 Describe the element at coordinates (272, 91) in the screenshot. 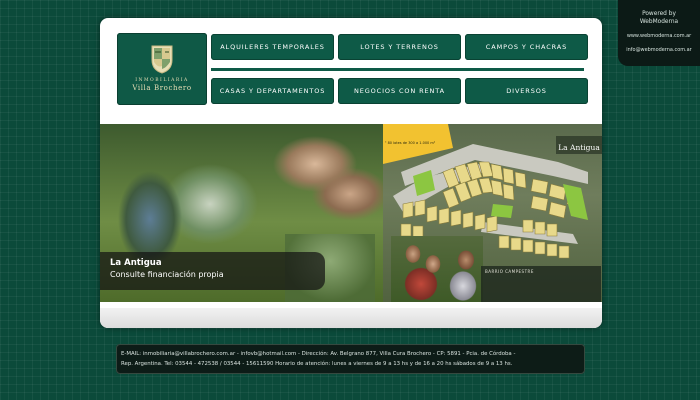

I see `nav-casas-y-departamentos: CASAS Y DEPARTAMENTOS` at that location.